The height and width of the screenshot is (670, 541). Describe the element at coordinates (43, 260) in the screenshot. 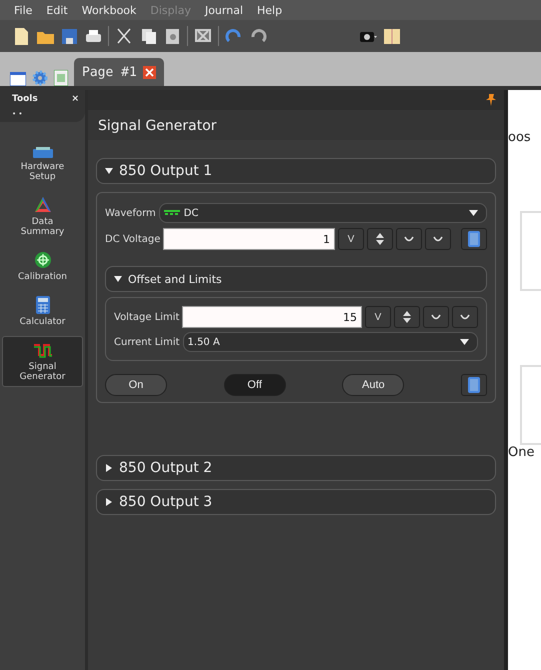

I see `crosshair-icon` at that location.